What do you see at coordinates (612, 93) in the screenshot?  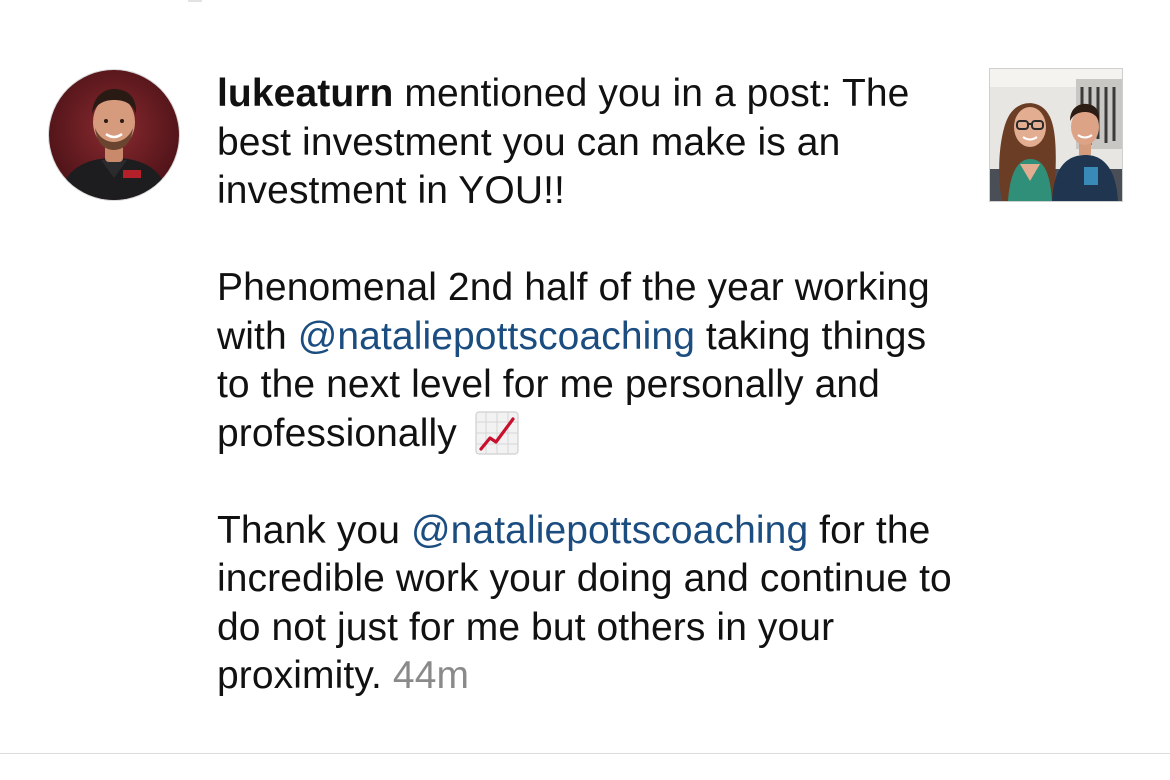 I see `action-text: mentioned you in a post:` at bounding box center [612, 93].